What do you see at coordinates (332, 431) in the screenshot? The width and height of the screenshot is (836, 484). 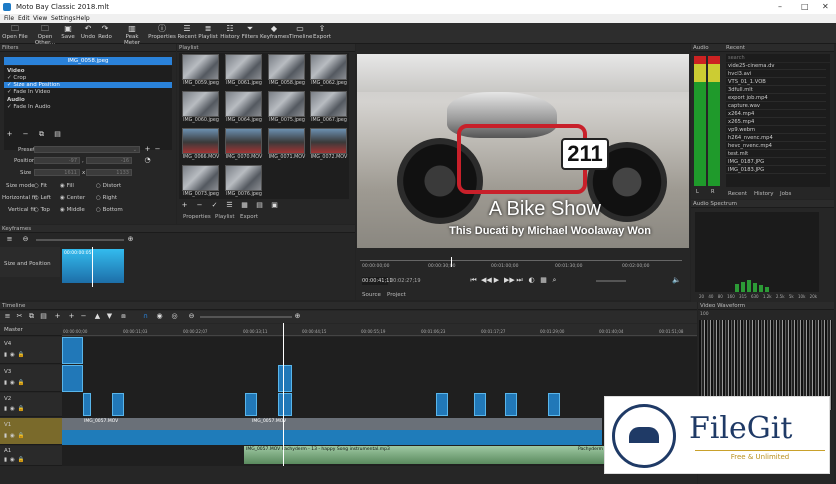 I see `v1-clip` at bounding box center [332, 431].